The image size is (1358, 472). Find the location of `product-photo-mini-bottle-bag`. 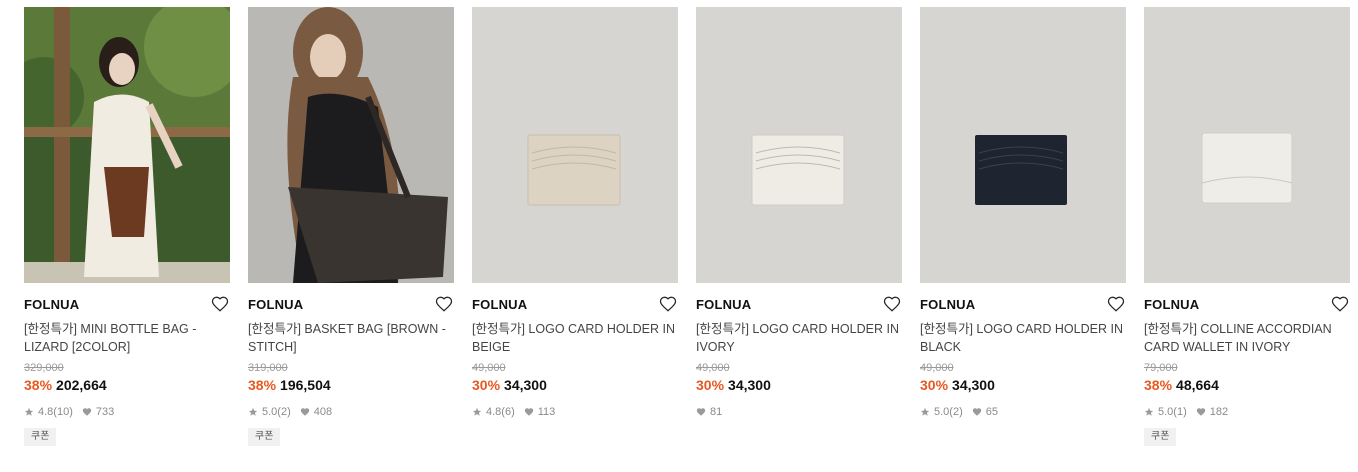

product-photo-mini-bottle-bag is located at coordinates (127, 145).